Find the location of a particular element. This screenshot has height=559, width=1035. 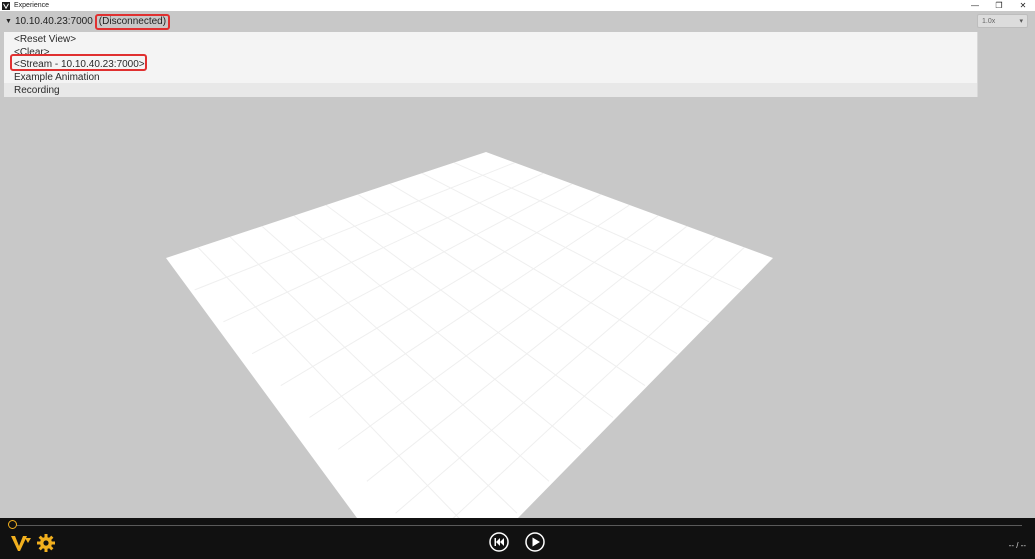

rewind-icon is located at coordinates (499, 542).